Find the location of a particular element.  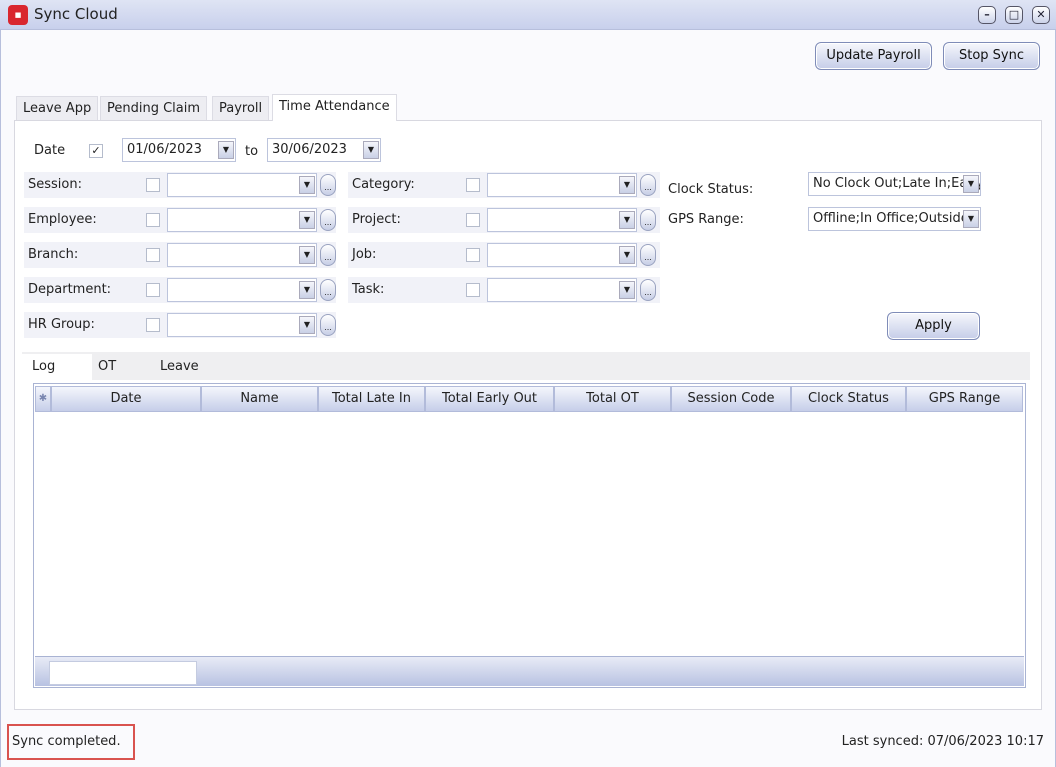

date-to-picker: 30/06/2023 ▼ is located at coordinates (324, 150).